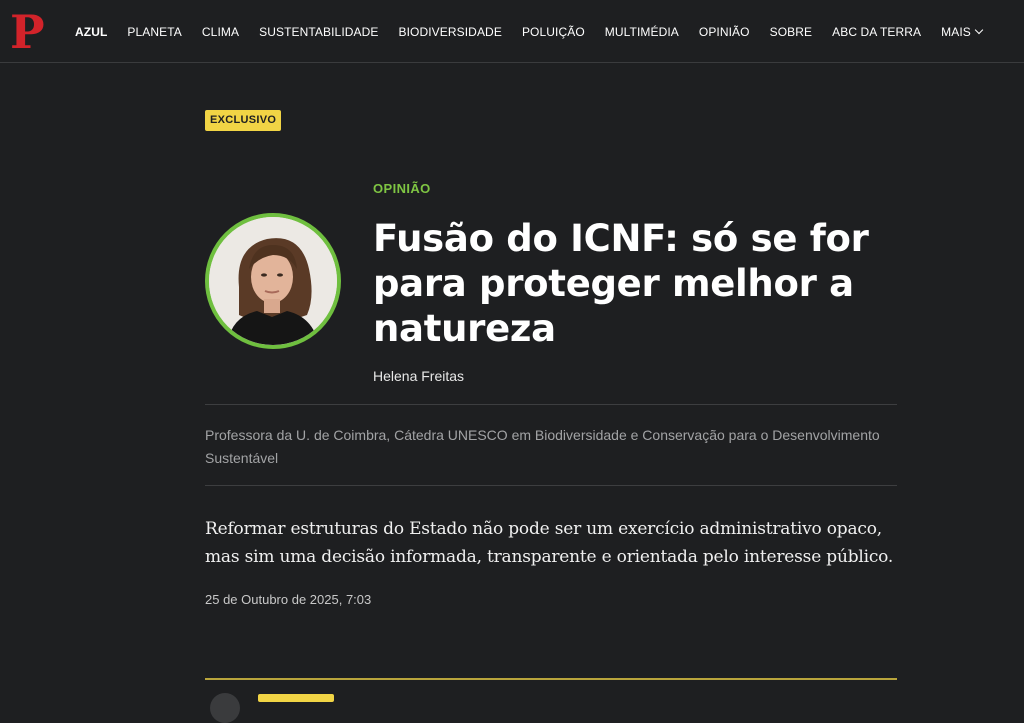 The image size is (1024, 723). I want to click on exclusive-badge: EXCLUSIVO, so click(243, 120).